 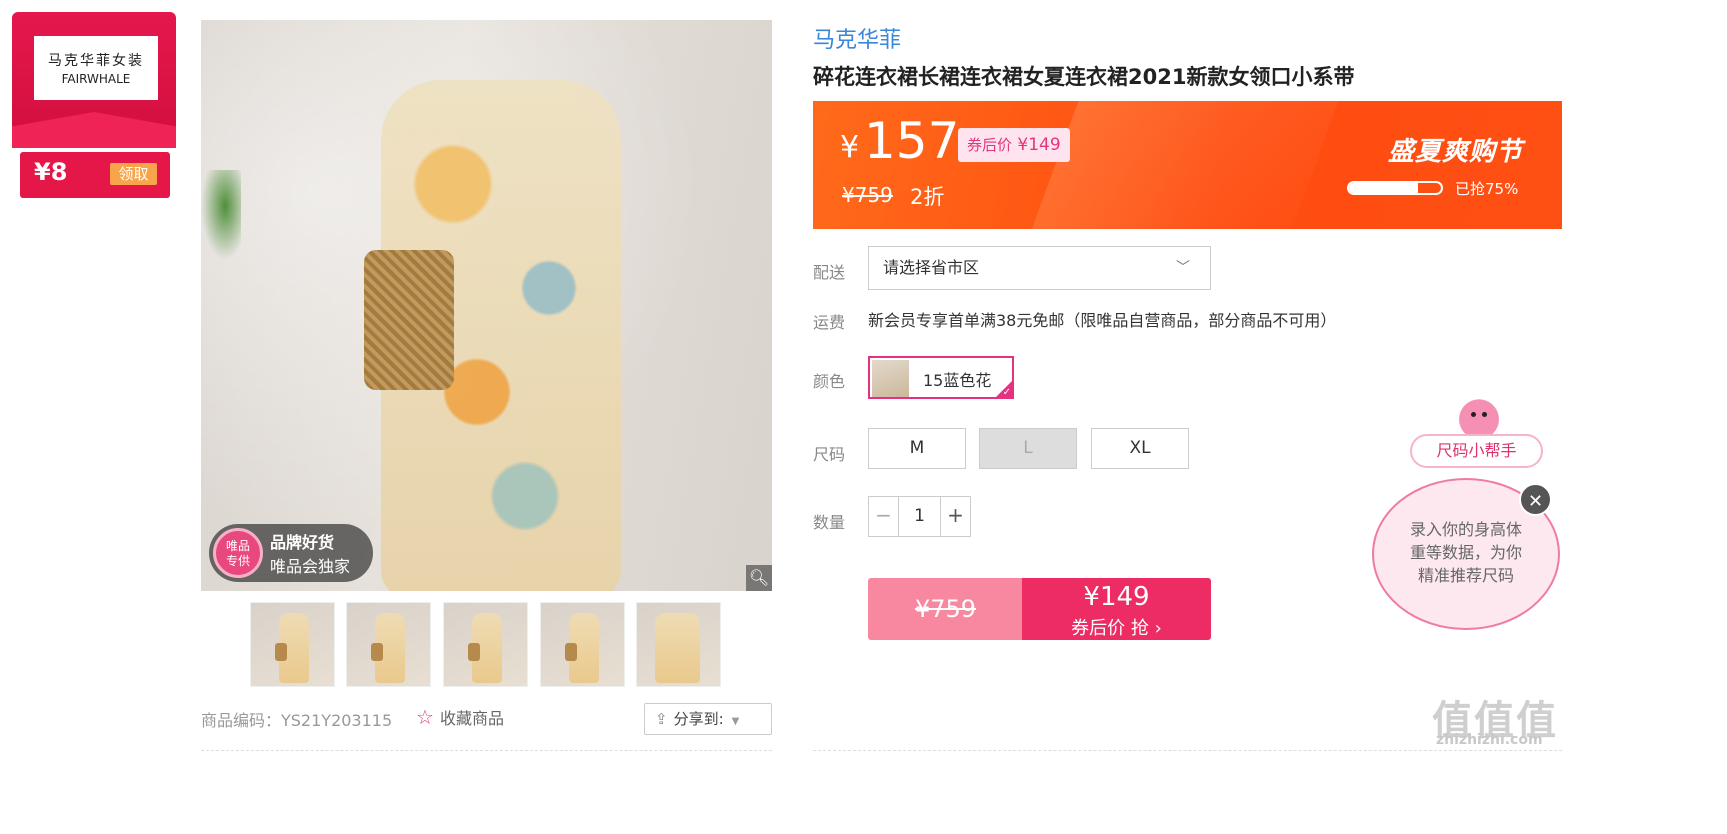 I want to click on straw-bag, so click(x=409, y=320).